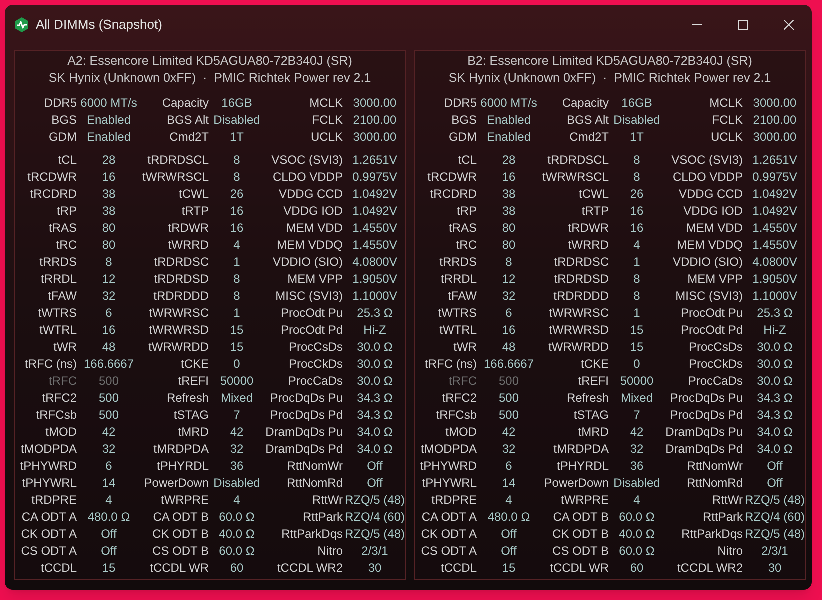 The width and height of the screenshot is (822, 600). Describe the element at coordinates (237, 415) in the screenshot. I see `parameter-value: 7` at that location.